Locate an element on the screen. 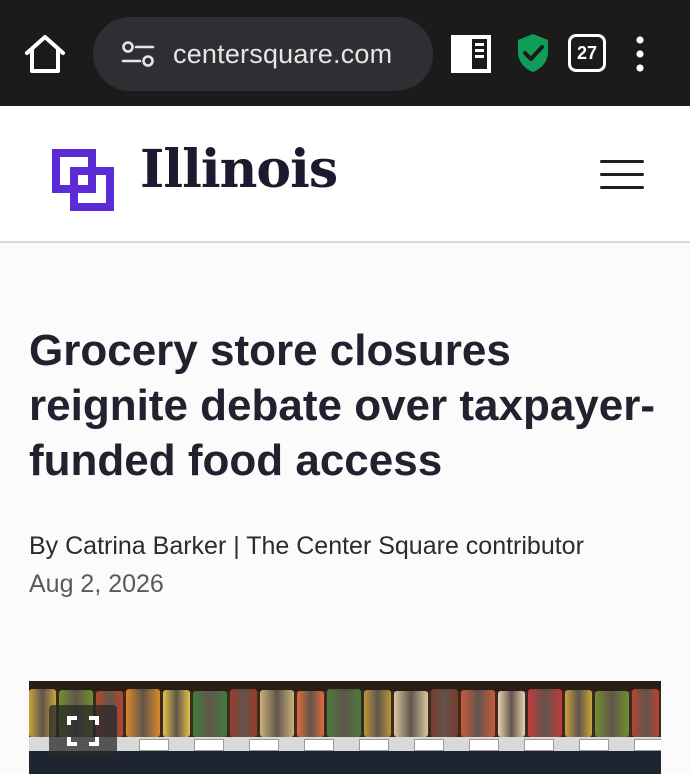 Image resolution: width=690 pixels, height=774 pixels. fullscreen-button is located at coordinates (83, 731).